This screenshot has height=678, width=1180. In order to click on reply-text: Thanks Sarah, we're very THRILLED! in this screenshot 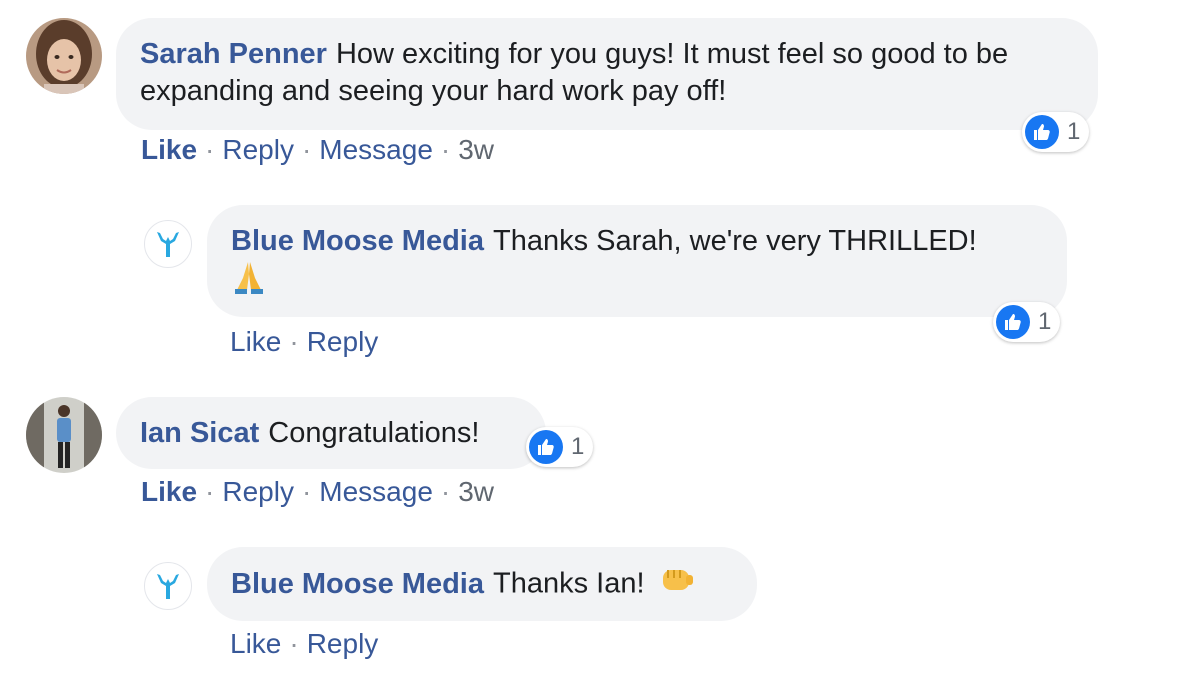, I will do `click(735, 241)`.